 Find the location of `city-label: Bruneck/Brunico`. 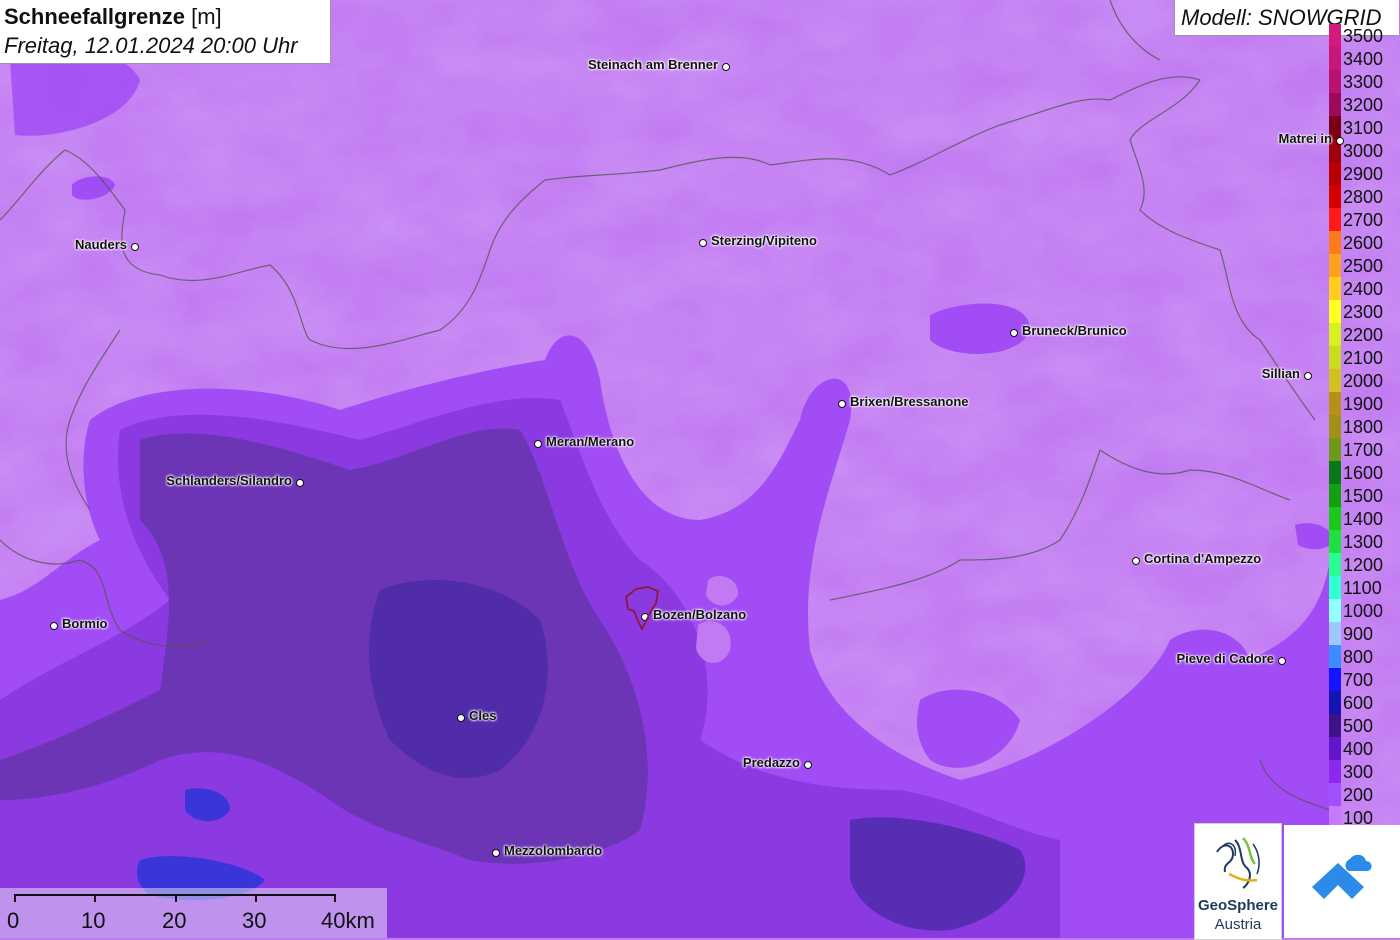

city-label: Bruneck/Brunico is located at coordinates (1074, 330).